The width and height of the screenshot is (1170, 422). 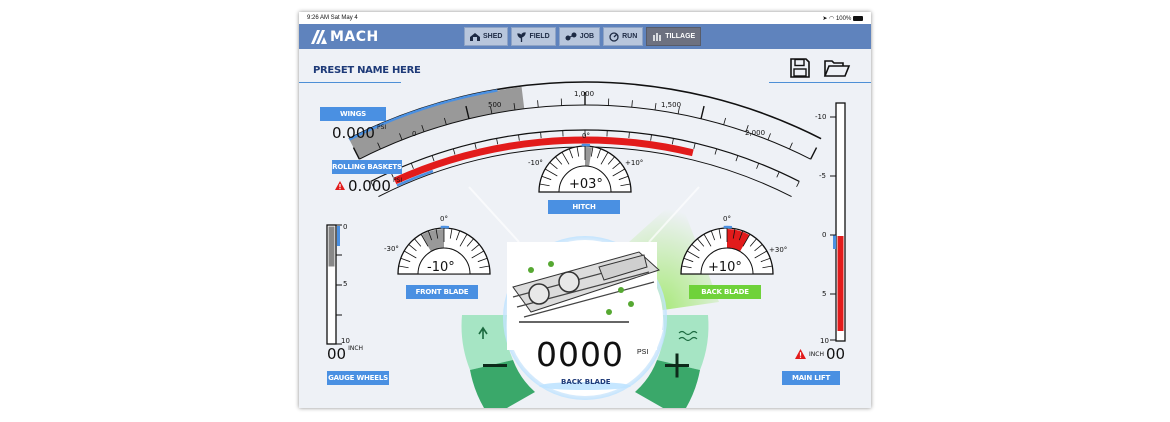 I want to click on center-value: 0000, so click(x=580, y=354).